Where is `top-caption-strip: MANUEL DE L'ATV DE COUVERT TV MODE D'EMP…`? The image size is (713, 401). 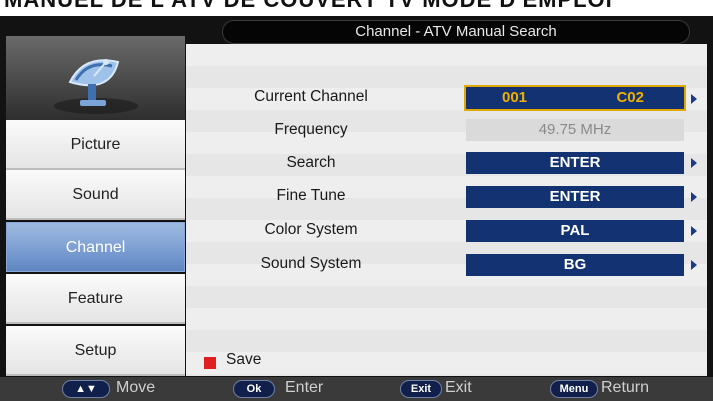
top-caption-strip: MANUEL DE L'ATV DE COUVERT TV MODE D'EMP… is located at coordinates (356, 8).